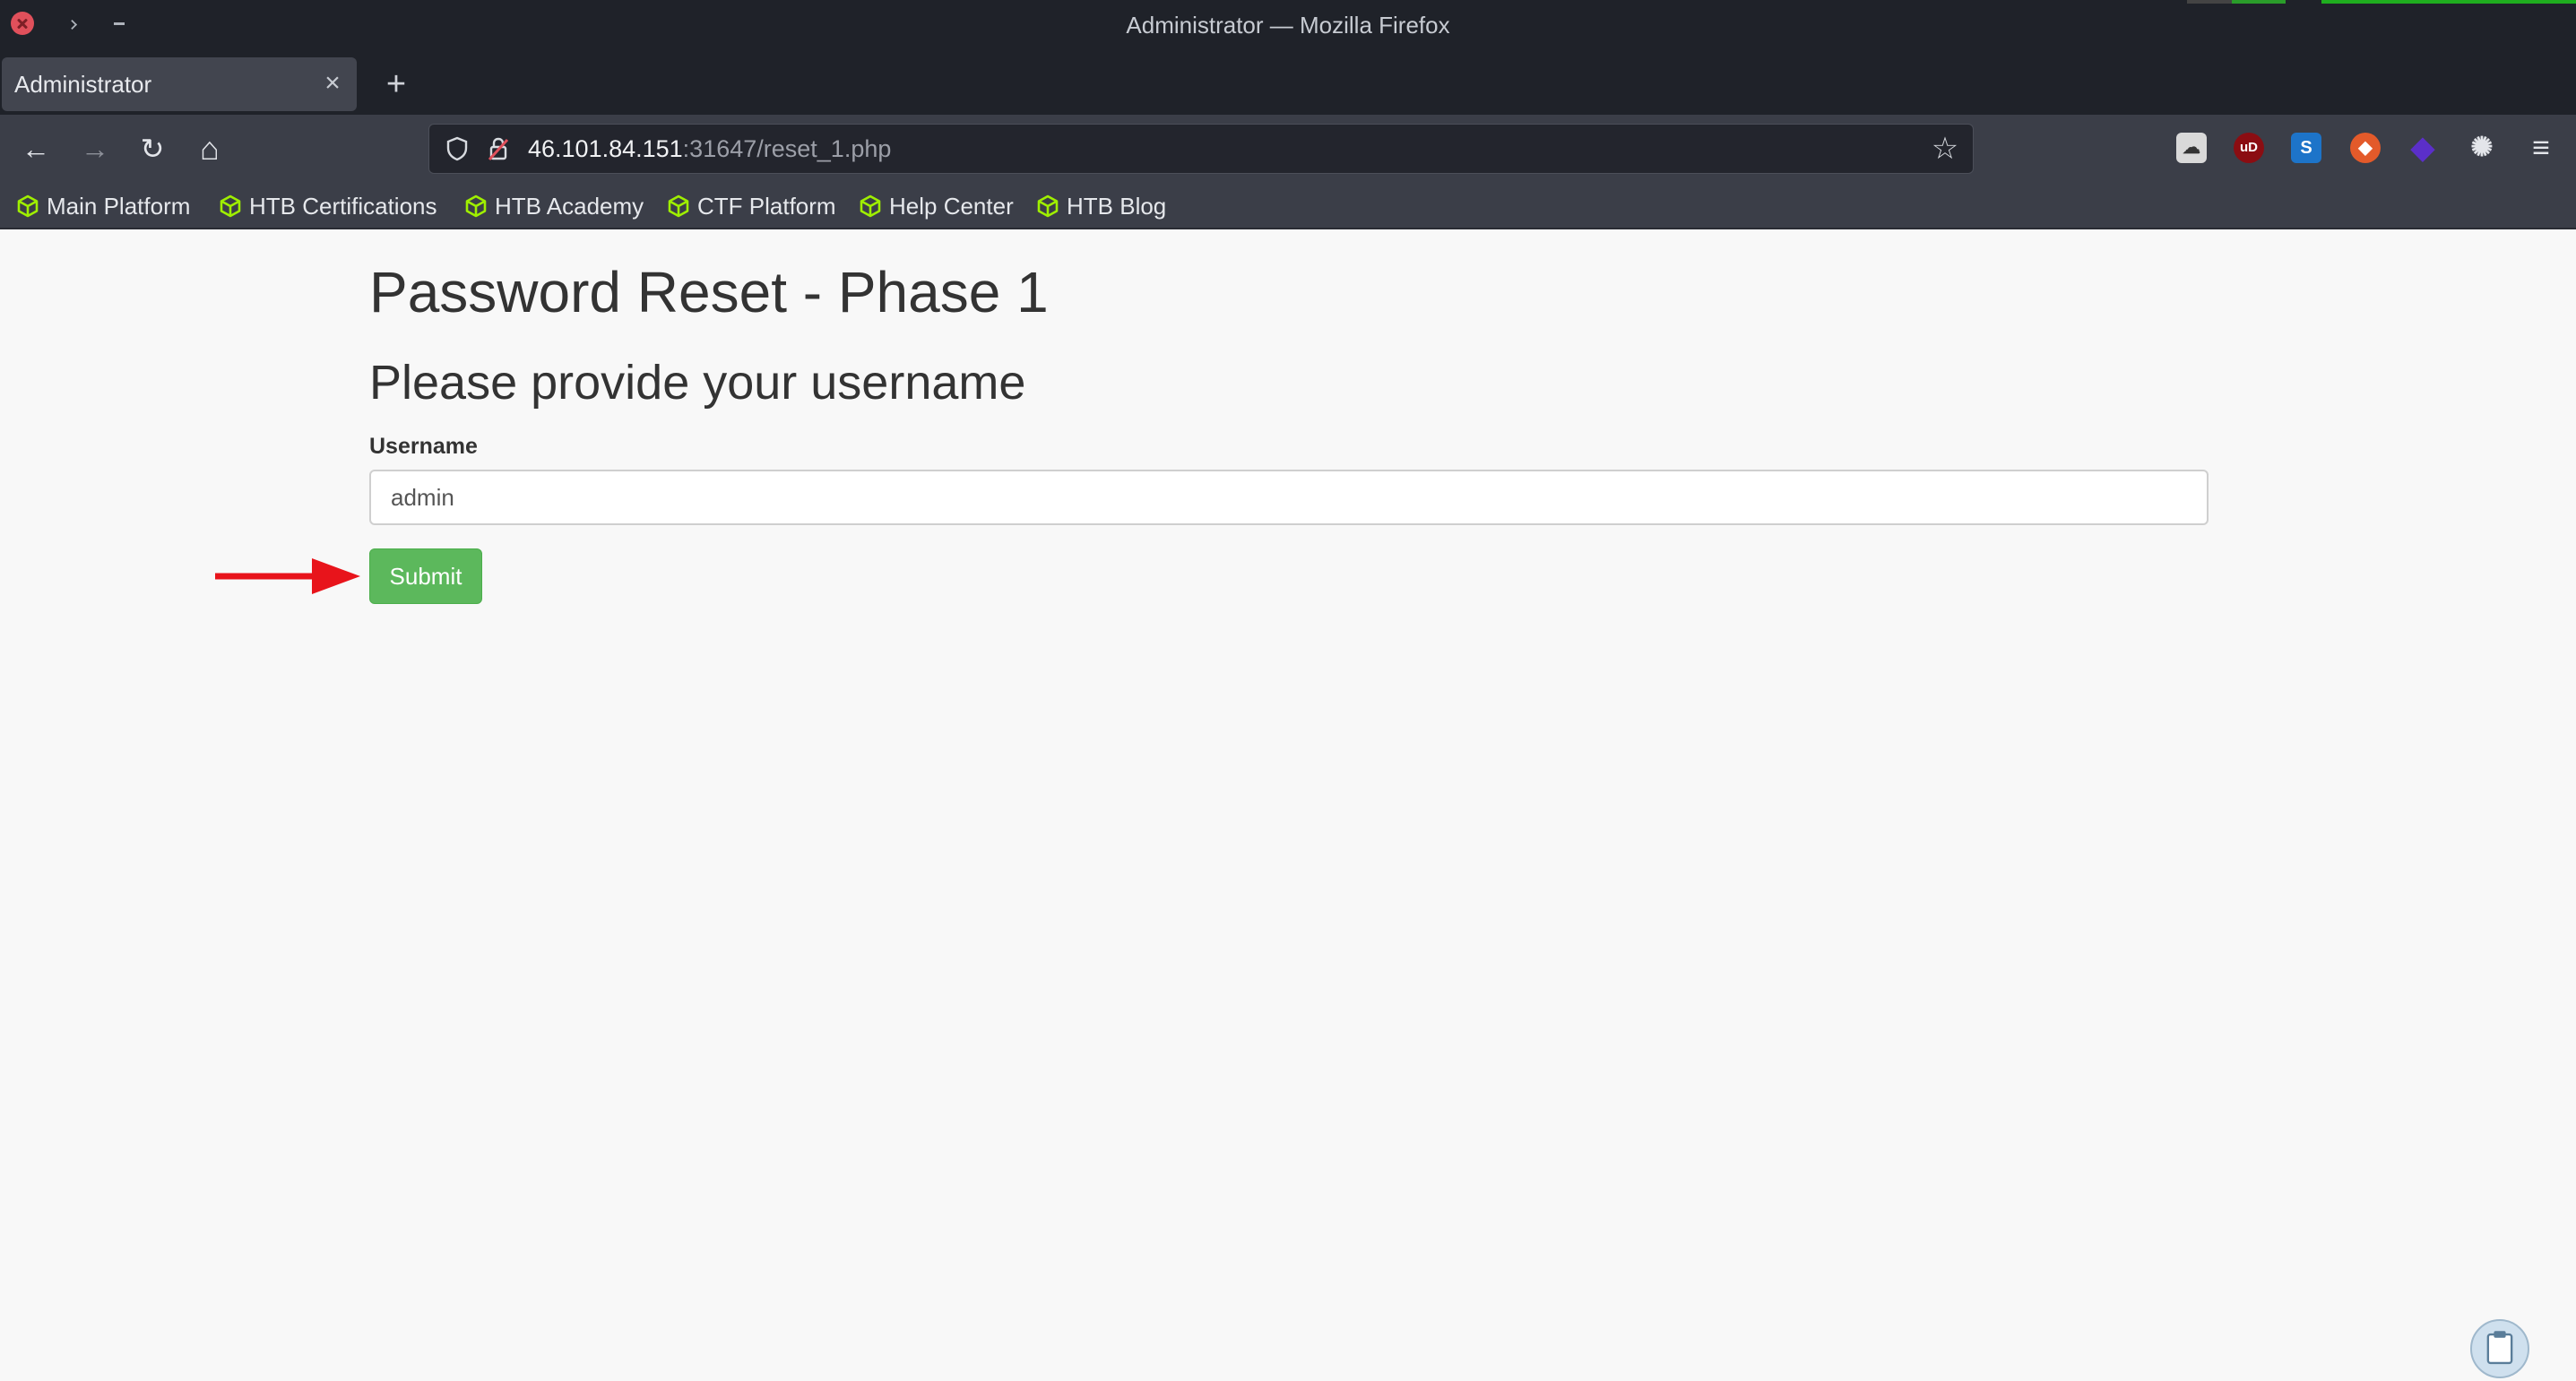 The height and width of the screenshot is (1381, 2576). What do you see at coordinates (423, 446) in the screenshot?
I see `username-label: Username` at bounding box center [423, 446].